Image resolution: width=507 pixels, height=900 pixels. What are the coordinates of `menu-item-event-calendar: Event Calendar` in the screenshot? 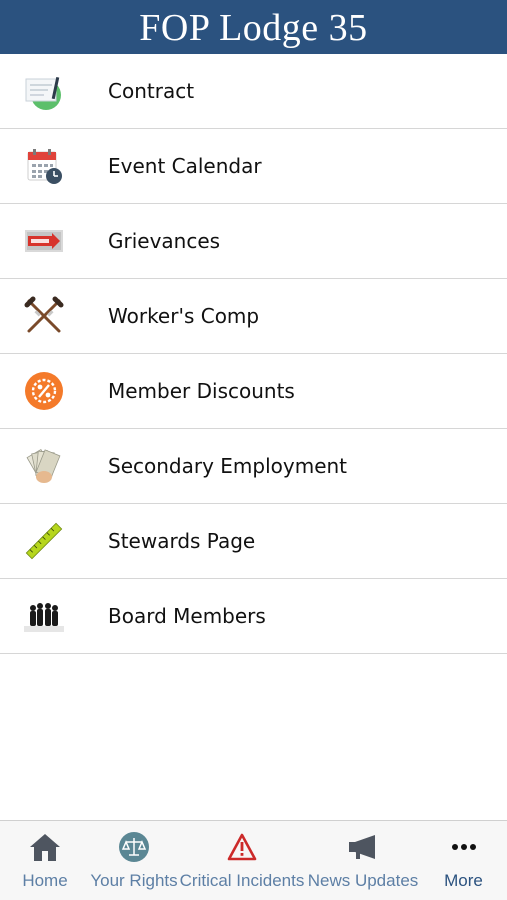 It's located at (253, 166).